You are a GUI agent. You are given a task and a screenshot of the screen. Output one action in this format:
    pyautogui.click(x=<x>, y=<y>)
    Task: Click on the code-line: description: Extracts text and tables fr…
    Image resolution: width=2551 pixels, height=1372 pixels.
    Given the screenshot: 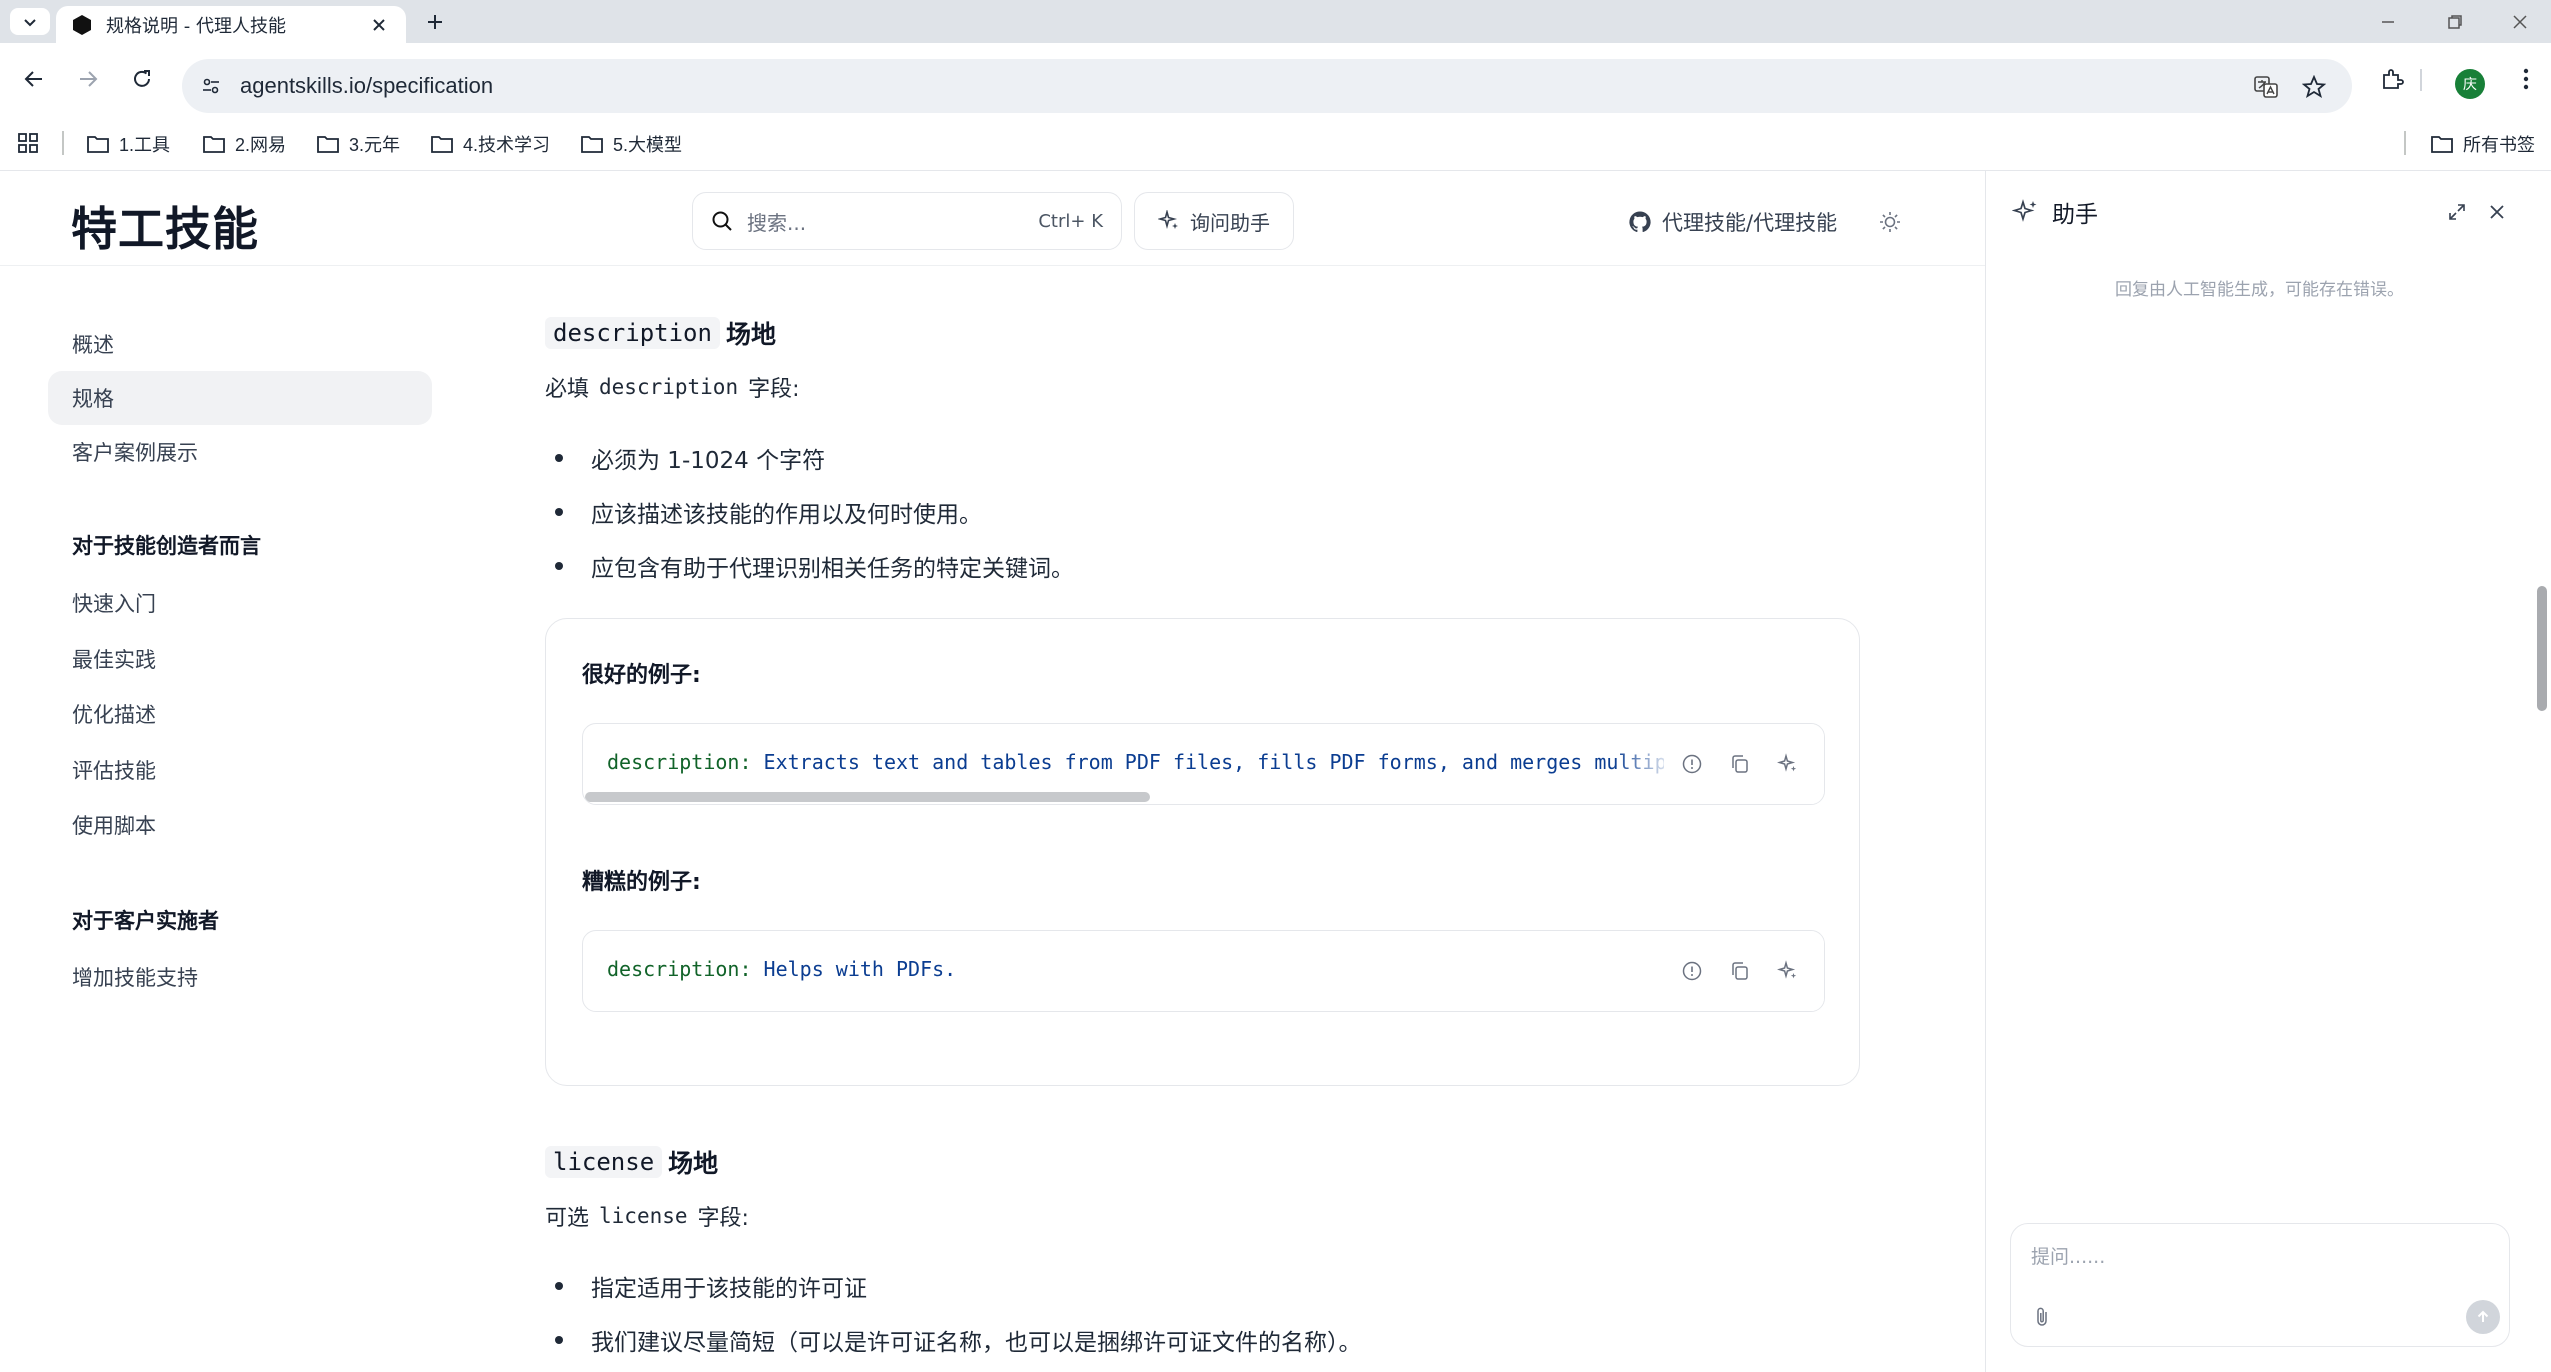 What is the action you would take?
    pyautogui.click(x=1185, y=762)
    